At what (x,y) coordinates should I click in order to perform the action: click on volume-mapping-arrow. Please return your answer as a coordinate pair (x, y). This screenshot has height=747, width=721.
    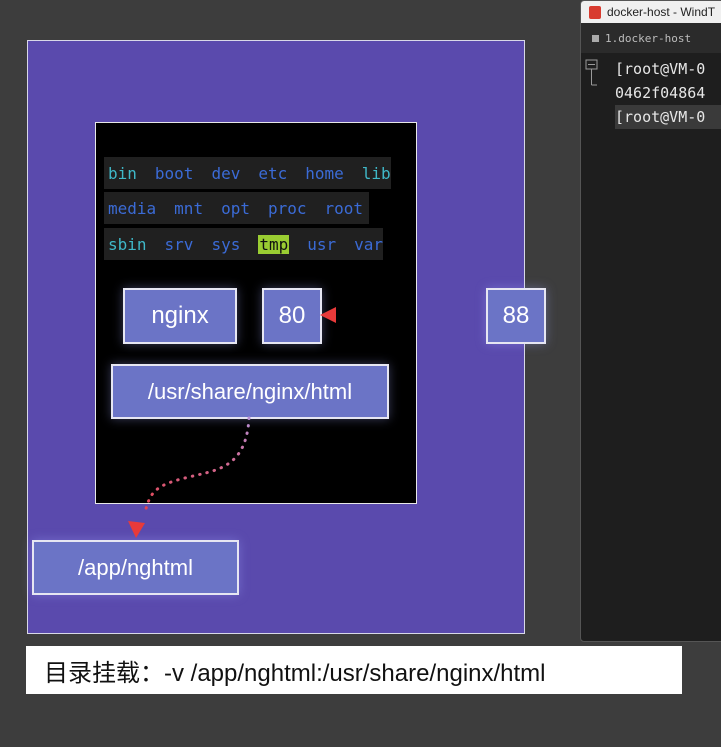
    Looking at the image, I should click on (189, 477).